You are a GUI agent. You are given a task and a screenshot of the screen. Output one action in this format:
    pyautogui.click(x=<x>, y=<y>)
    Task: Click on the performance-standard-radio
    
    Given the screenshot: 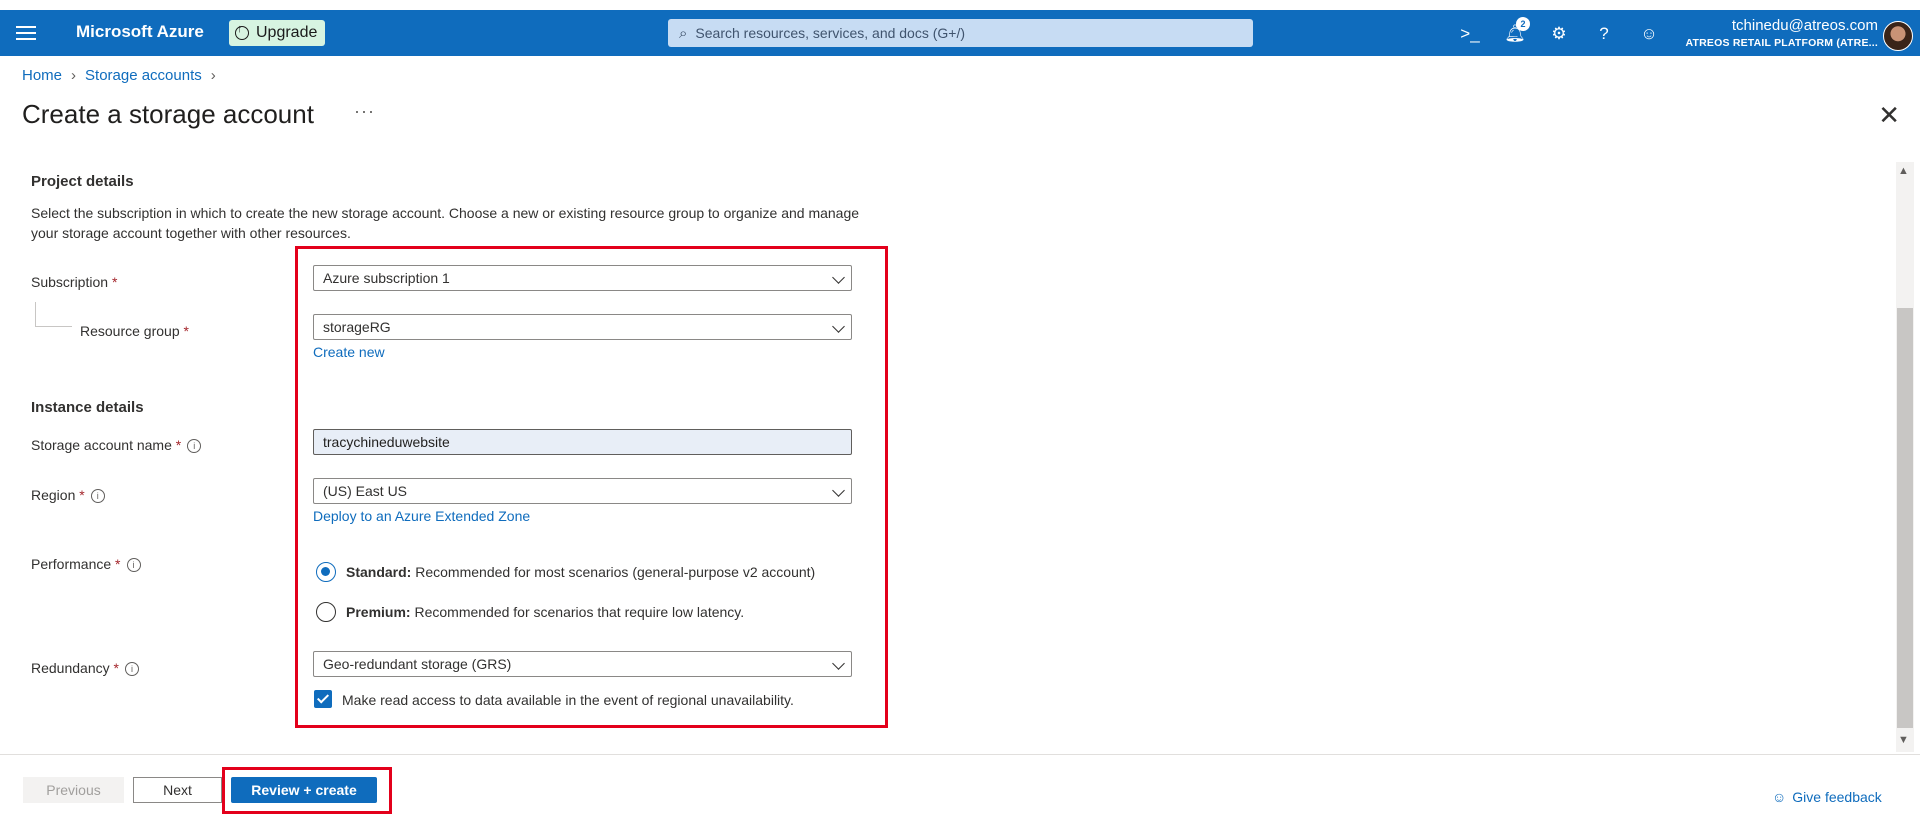 What is the action you would take?
    pyautogui.click(x=326, y=572)
    